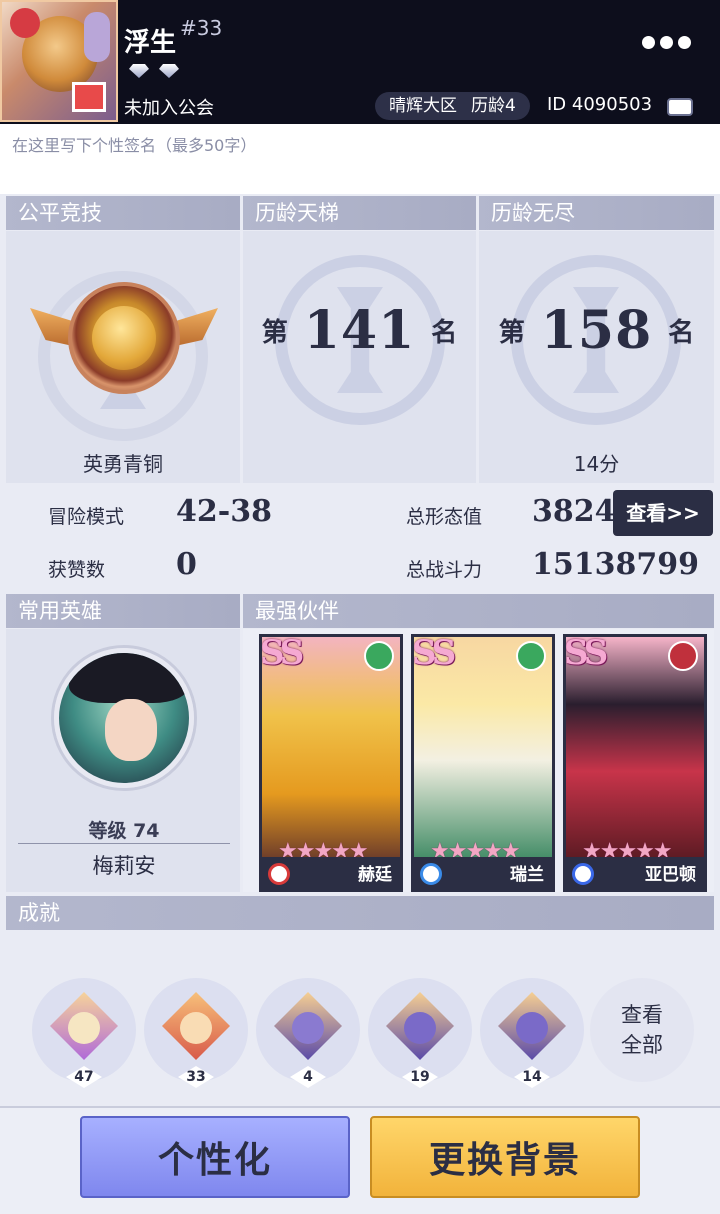 This screenshot has width=720, height=1214. Describe the element at coordinates (642, 1015) in the screenshot. I see `view-all-line1: 查看` at that location.